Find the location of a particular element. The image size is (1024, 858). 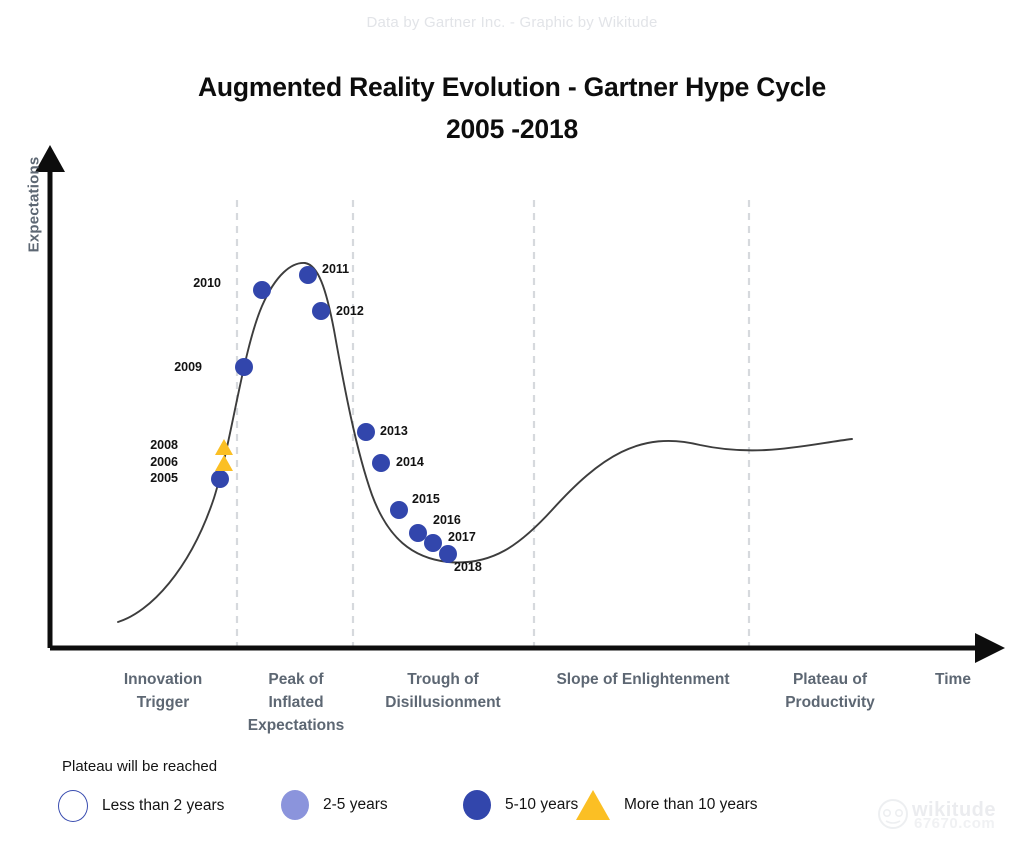

data-point-2016 is located at coordinates (418, 533).